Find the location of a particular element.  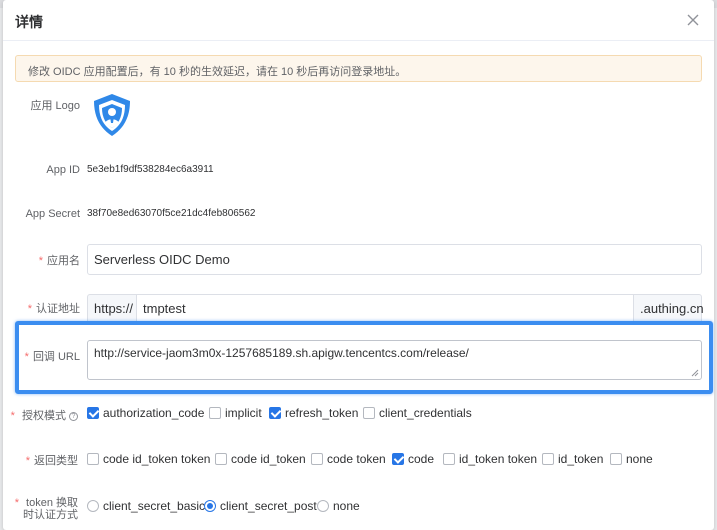

grant-option-implicit: implicit is located at coordinates (235, 413).